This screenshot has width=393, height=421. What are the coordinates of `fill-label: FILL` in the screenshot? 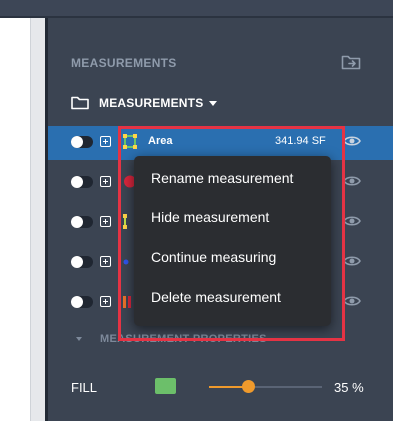 It's located at (84, 387).